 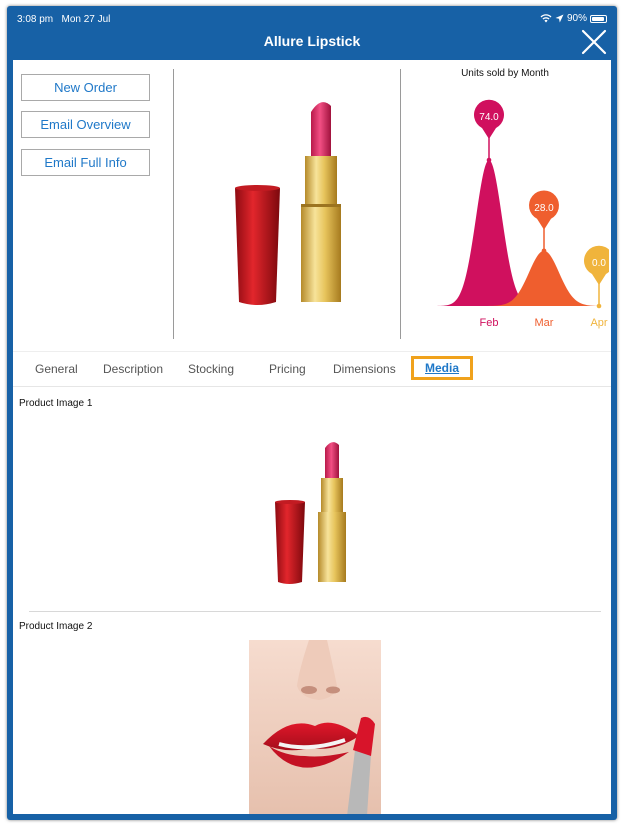 What do you see at coordinates (559, 18) in the screenshot?
I see `location-arrow-icon` at bounding box center [559, 18].